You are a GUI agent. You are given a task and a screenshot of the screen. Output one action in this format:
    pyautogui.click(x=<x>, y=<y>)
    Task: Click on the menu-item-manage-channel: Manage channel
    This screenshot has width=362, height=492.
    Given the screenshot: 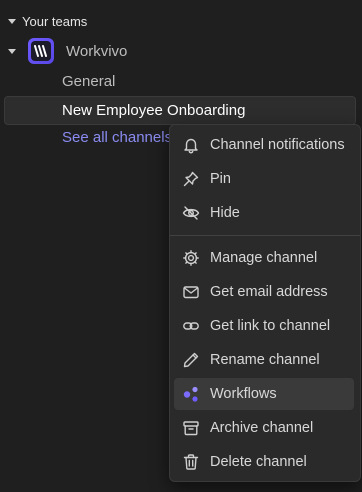 What is the action you would take?
    pyautogui.click(x=264, y=258)
    